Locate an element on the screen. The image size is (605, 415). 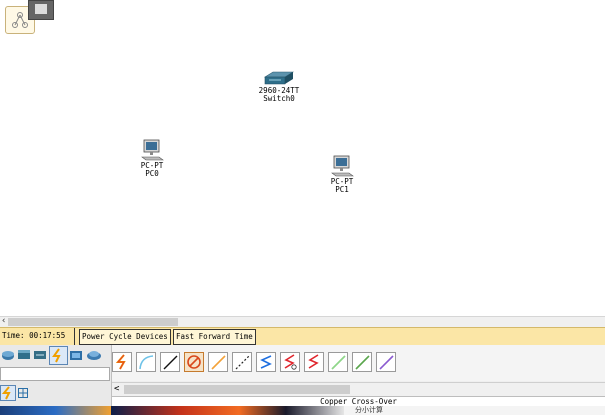
device-type-panel is located at coordinates (56, 380).